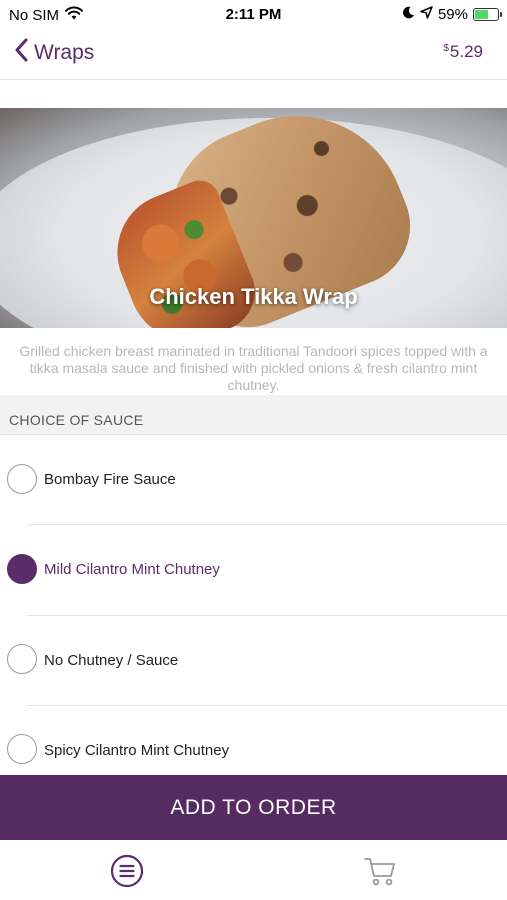  Describe the element at coordinates (253, 807) in the screenshot. I see `add-to-order-button: ADD TO ORDER` at that location.